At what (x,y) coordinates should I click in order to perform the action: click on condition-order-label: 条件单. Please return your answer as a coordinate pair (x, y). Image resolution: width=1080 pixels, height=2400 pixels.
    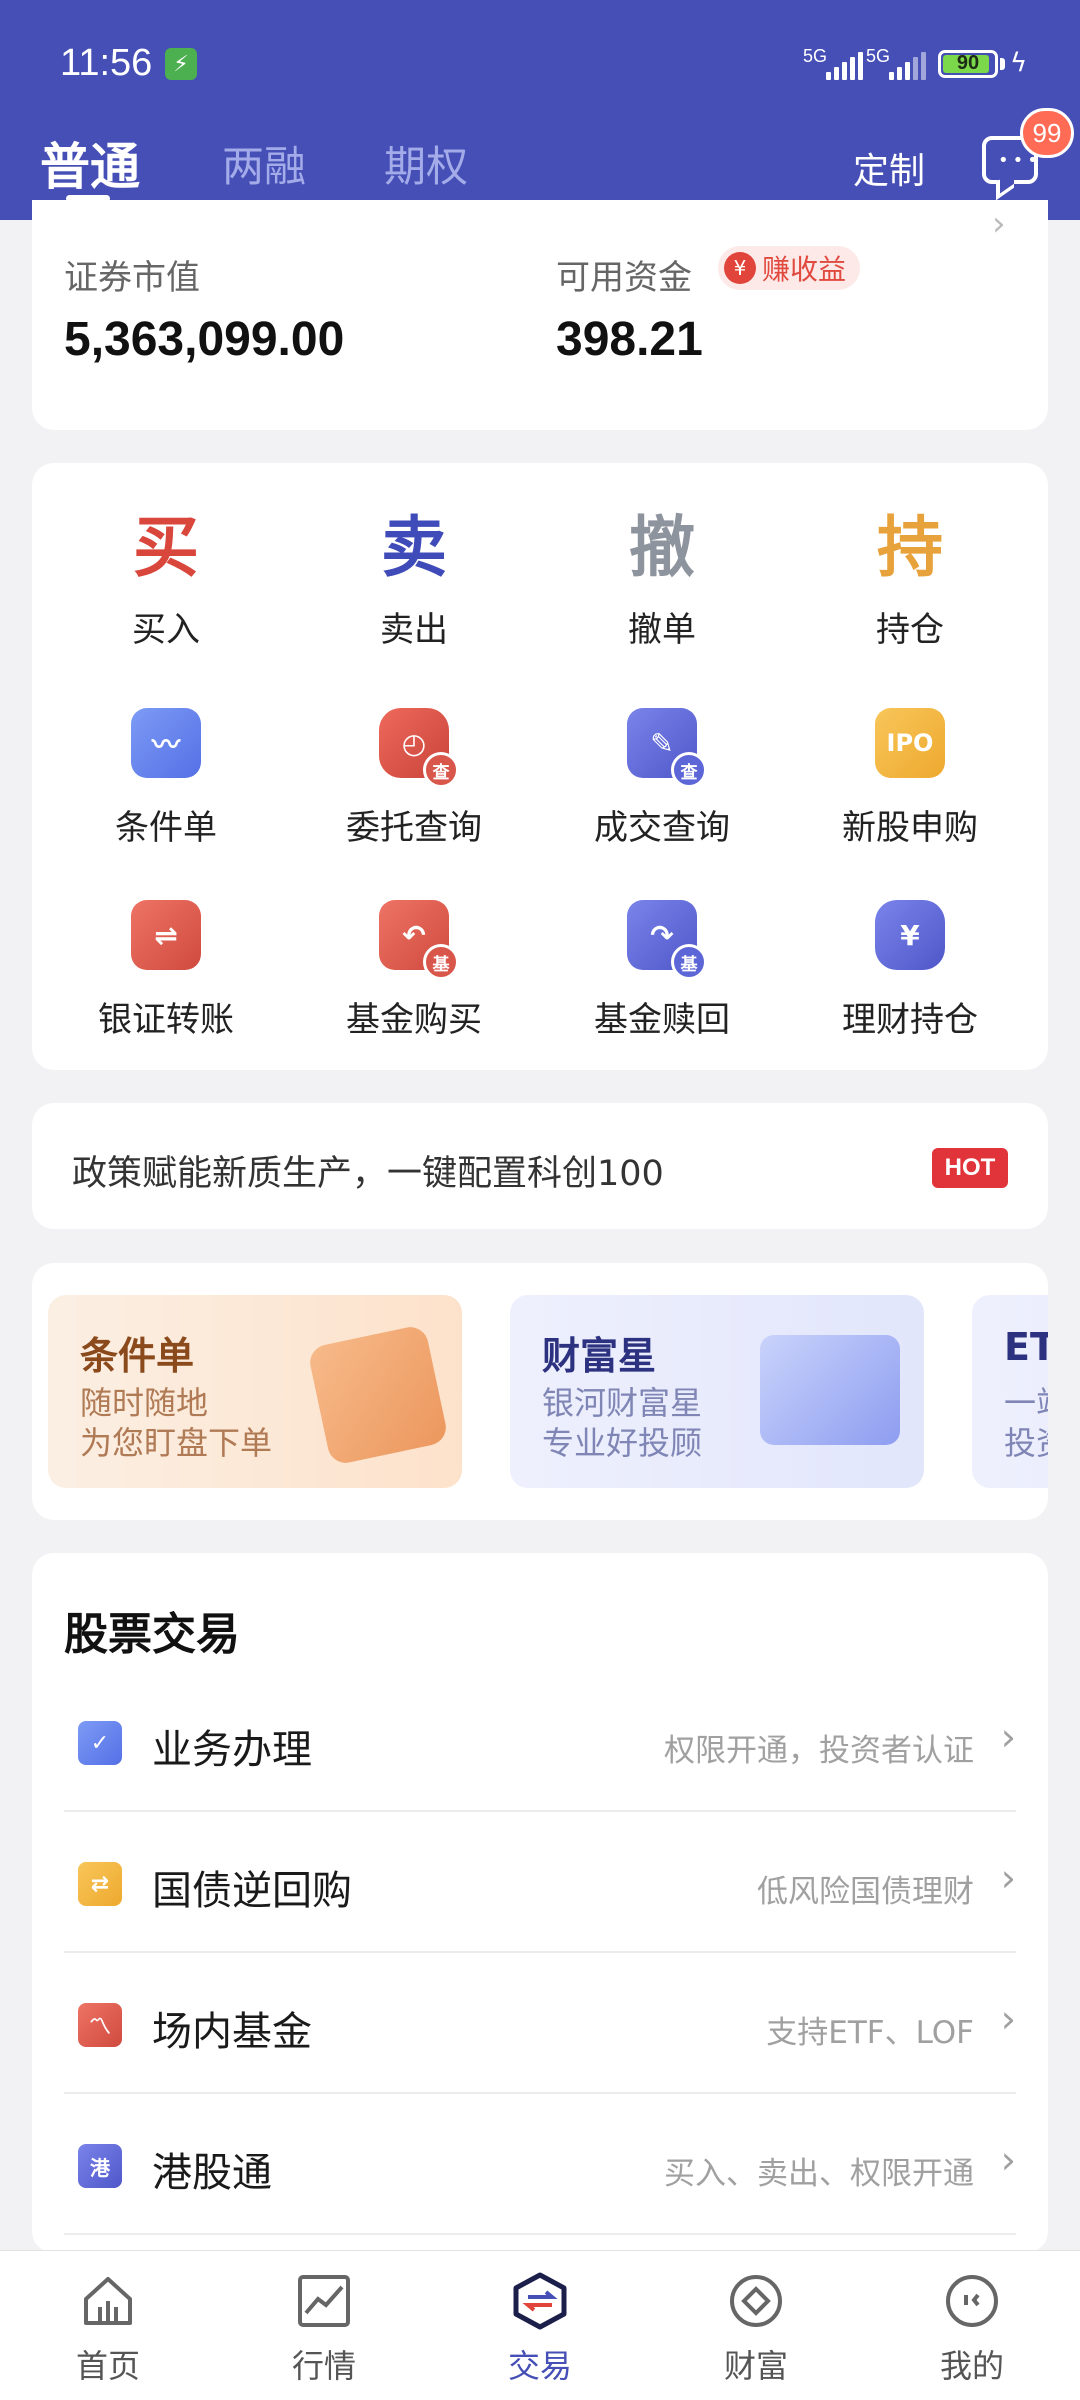
    Looking at the image, I should click on (166, 828).